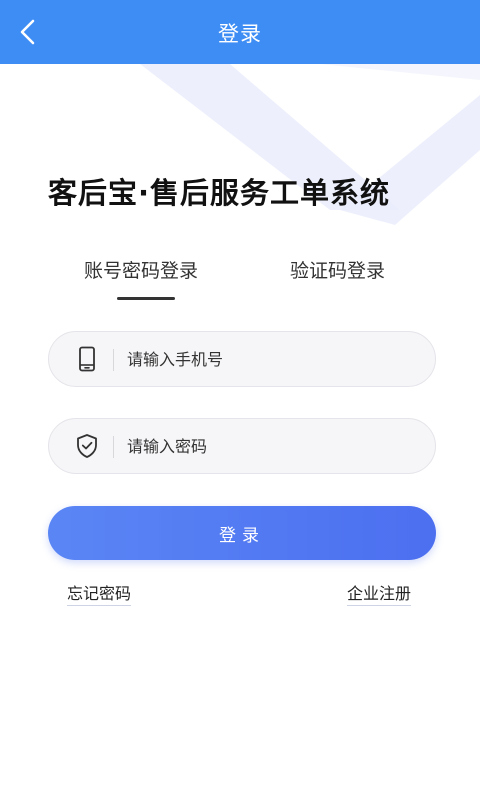 This screenshot has height=800, width=480. I want to click on password-field, so click(242, 446).